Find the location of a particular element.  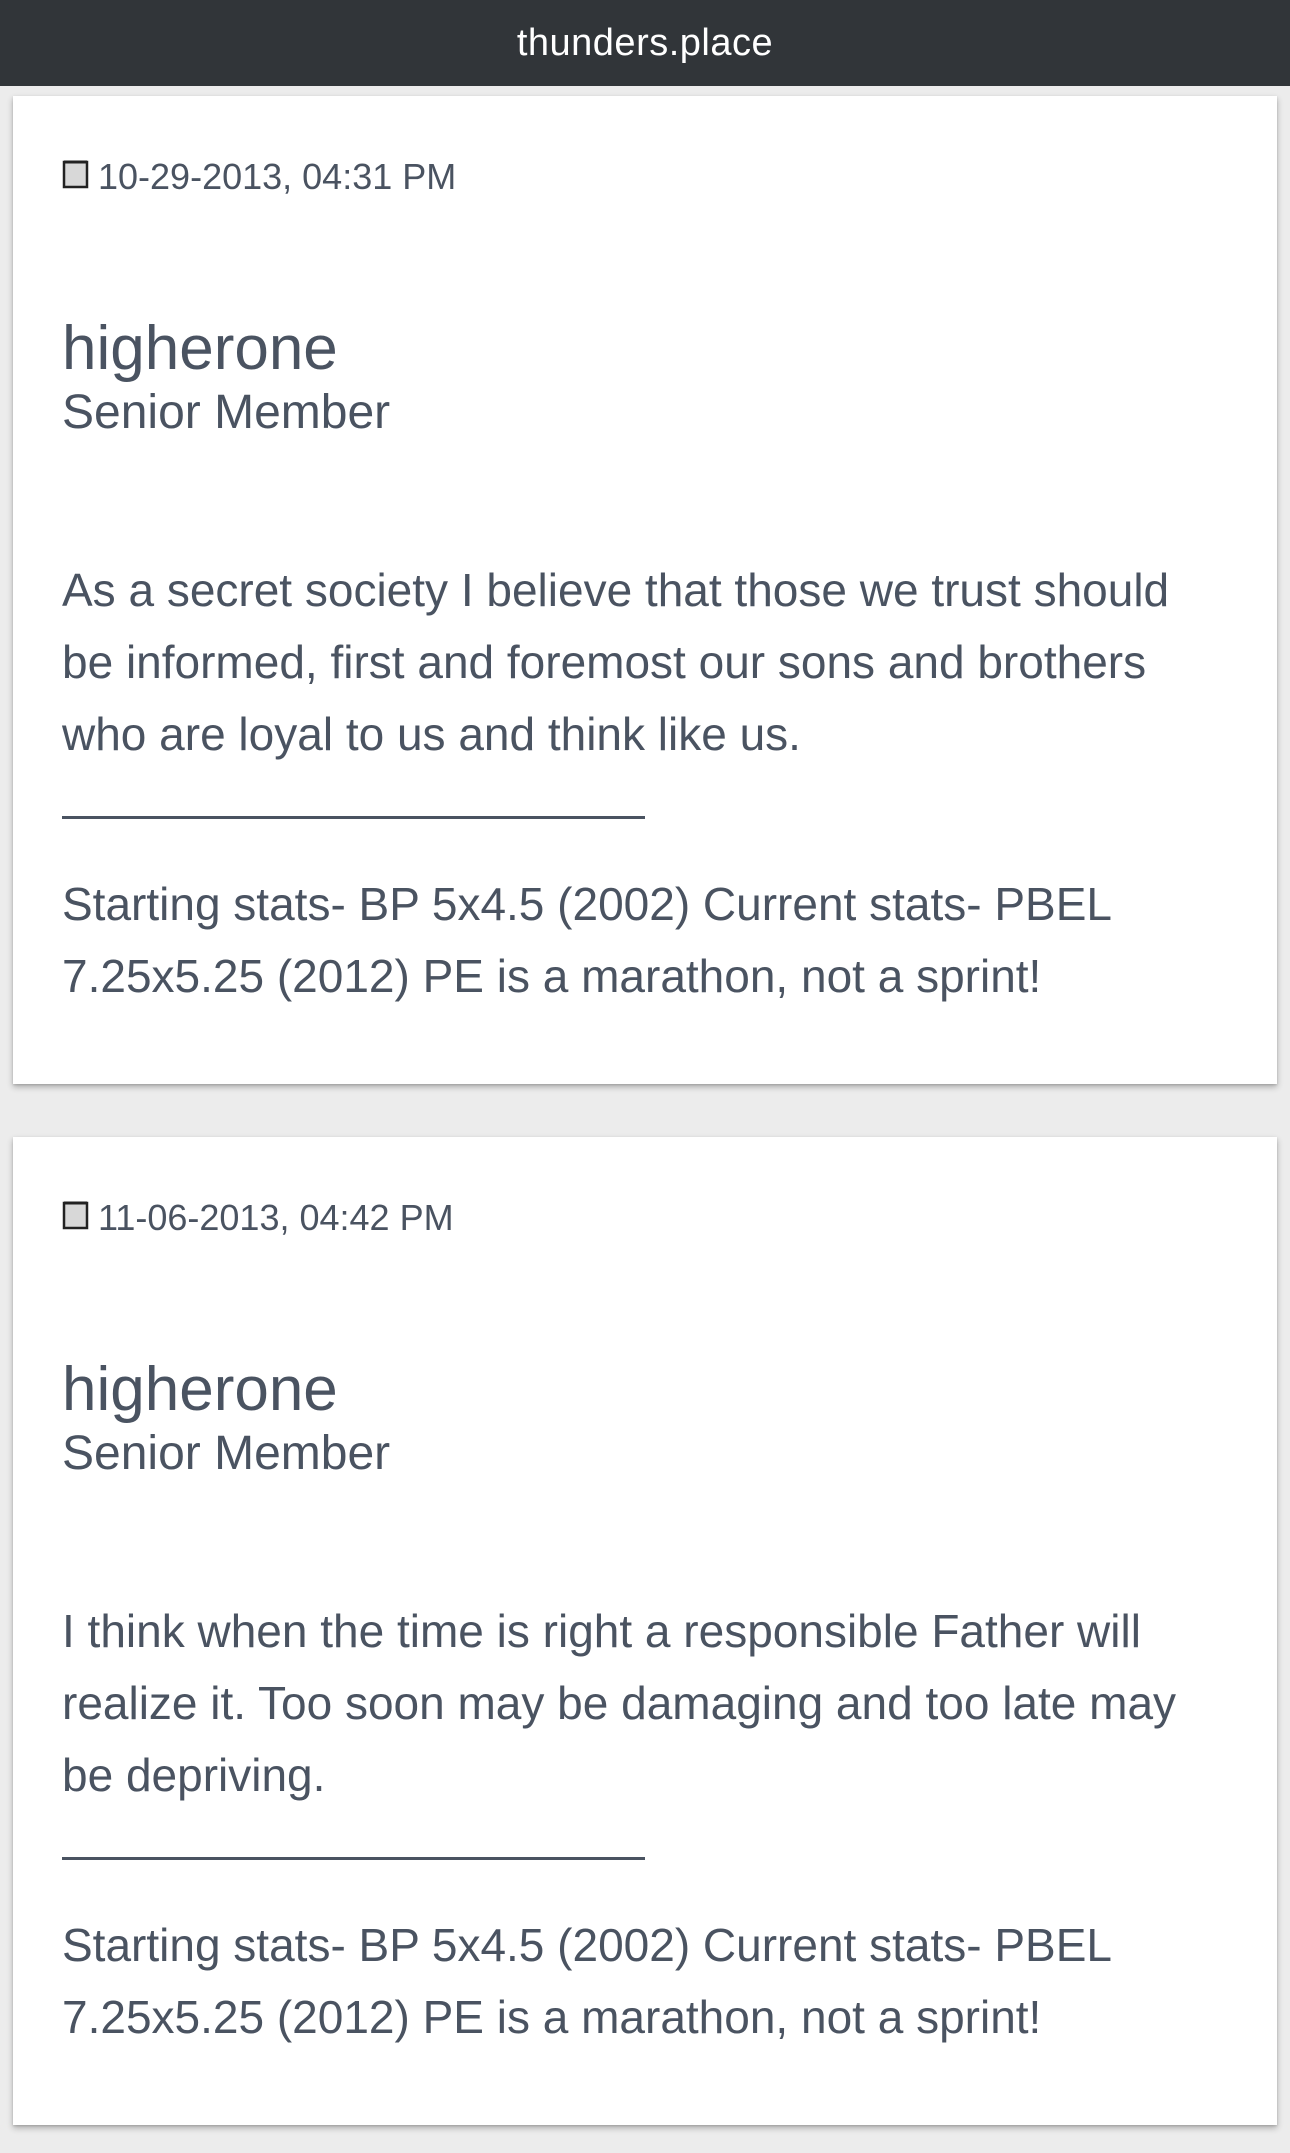

post-dateline: 11-06-2013, 04:42 PM is located at coordinates (258, 1218).